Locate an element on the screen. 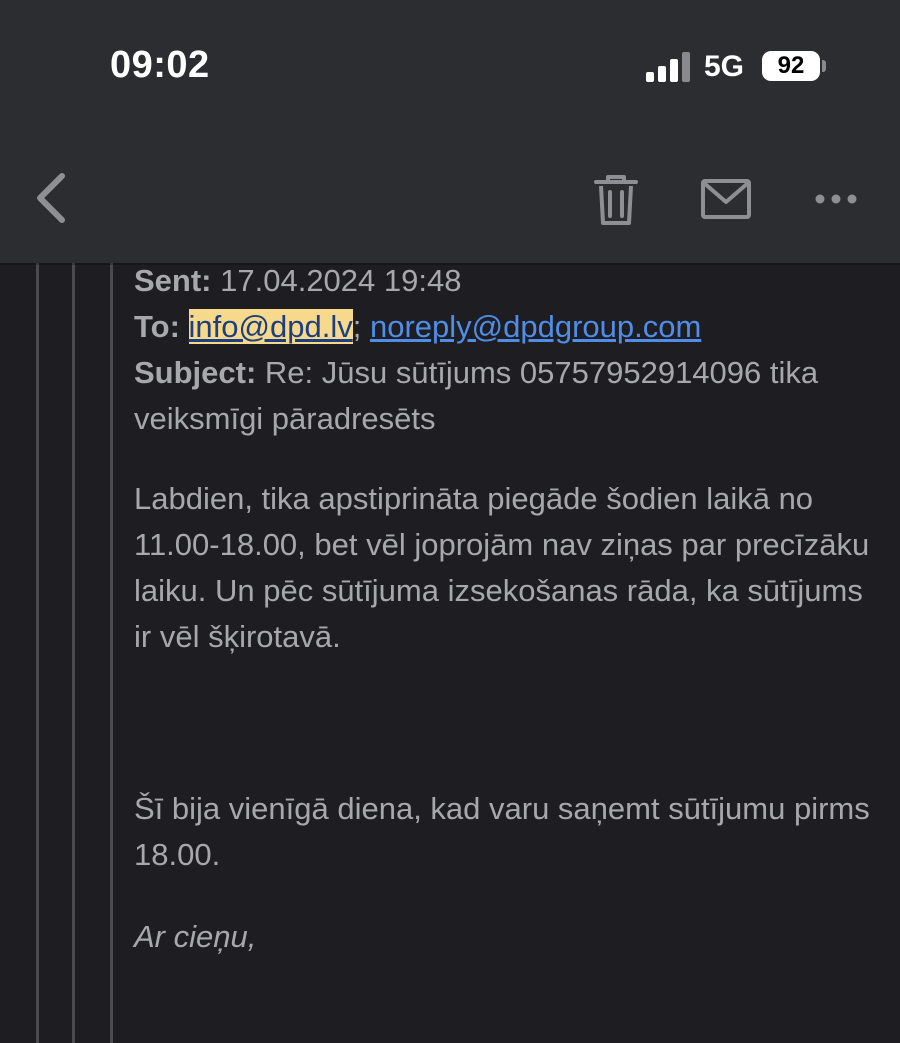 This screenshot has width=900, height=1043. trash-icon is located at coordinates (616, 200).